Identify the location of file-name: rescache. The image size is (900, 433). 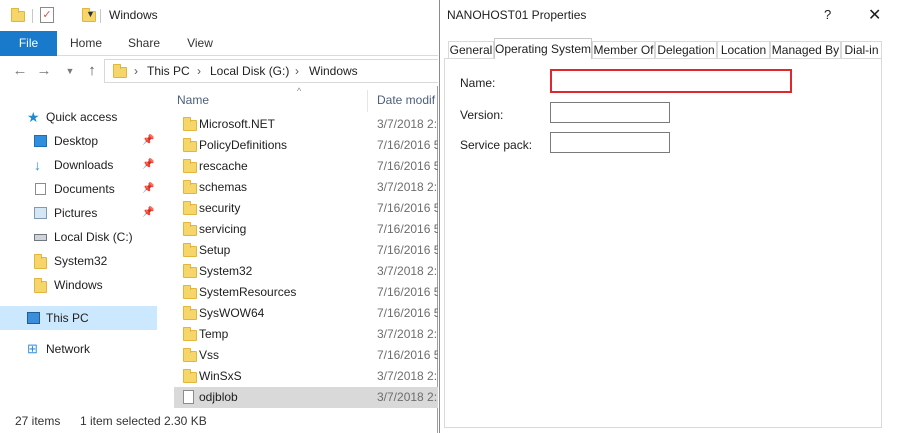
(223, 166).